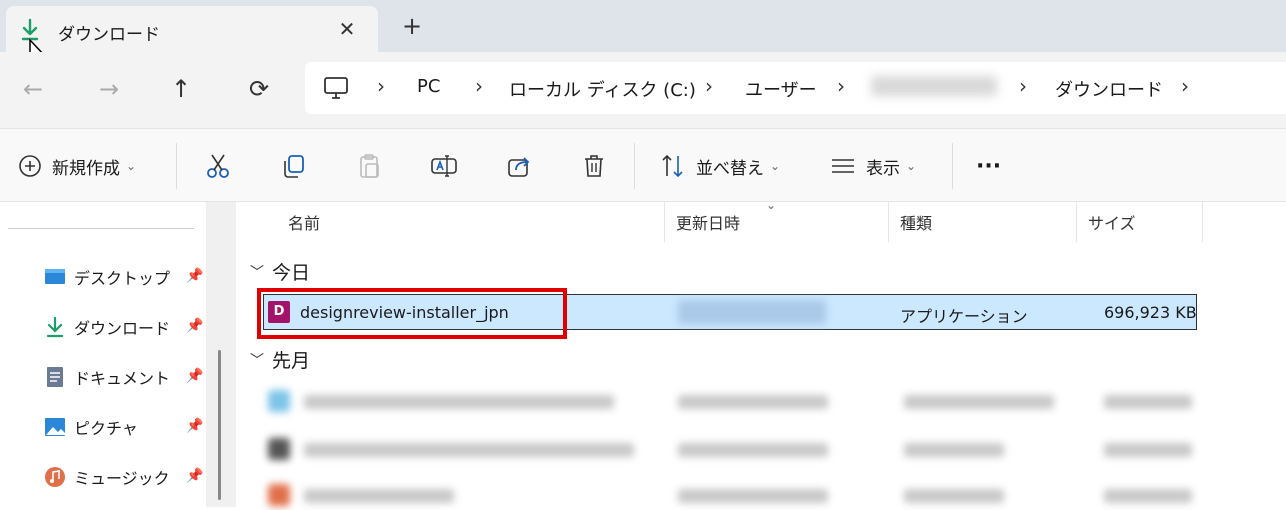 This screenshot has width=1286, height=510. I want to click on navigation-pane-scroll-thumb, so click(219, 425).